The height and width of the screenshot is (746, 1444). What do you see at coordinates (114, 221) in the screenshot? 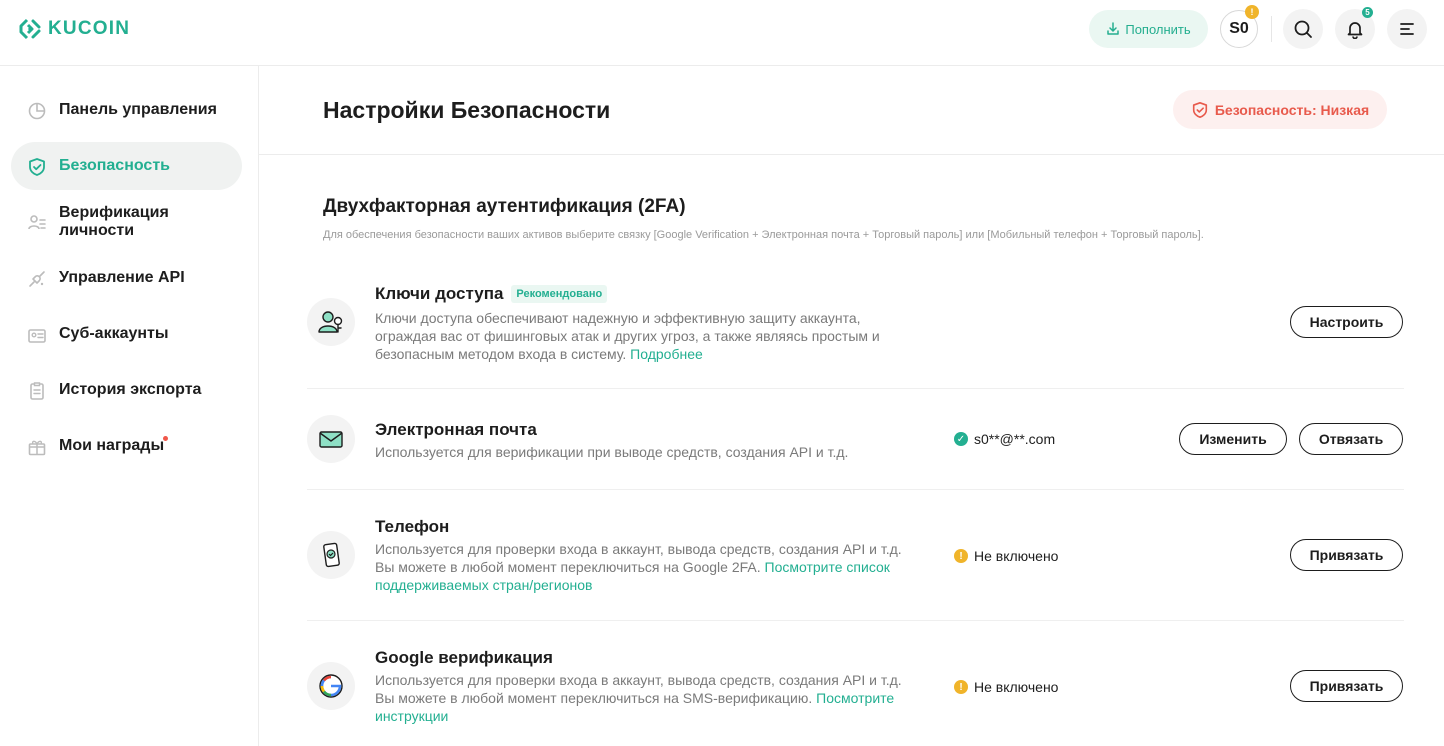
I see `sidebar-item-label: Верификация личности` at bounding box center [114, 221].